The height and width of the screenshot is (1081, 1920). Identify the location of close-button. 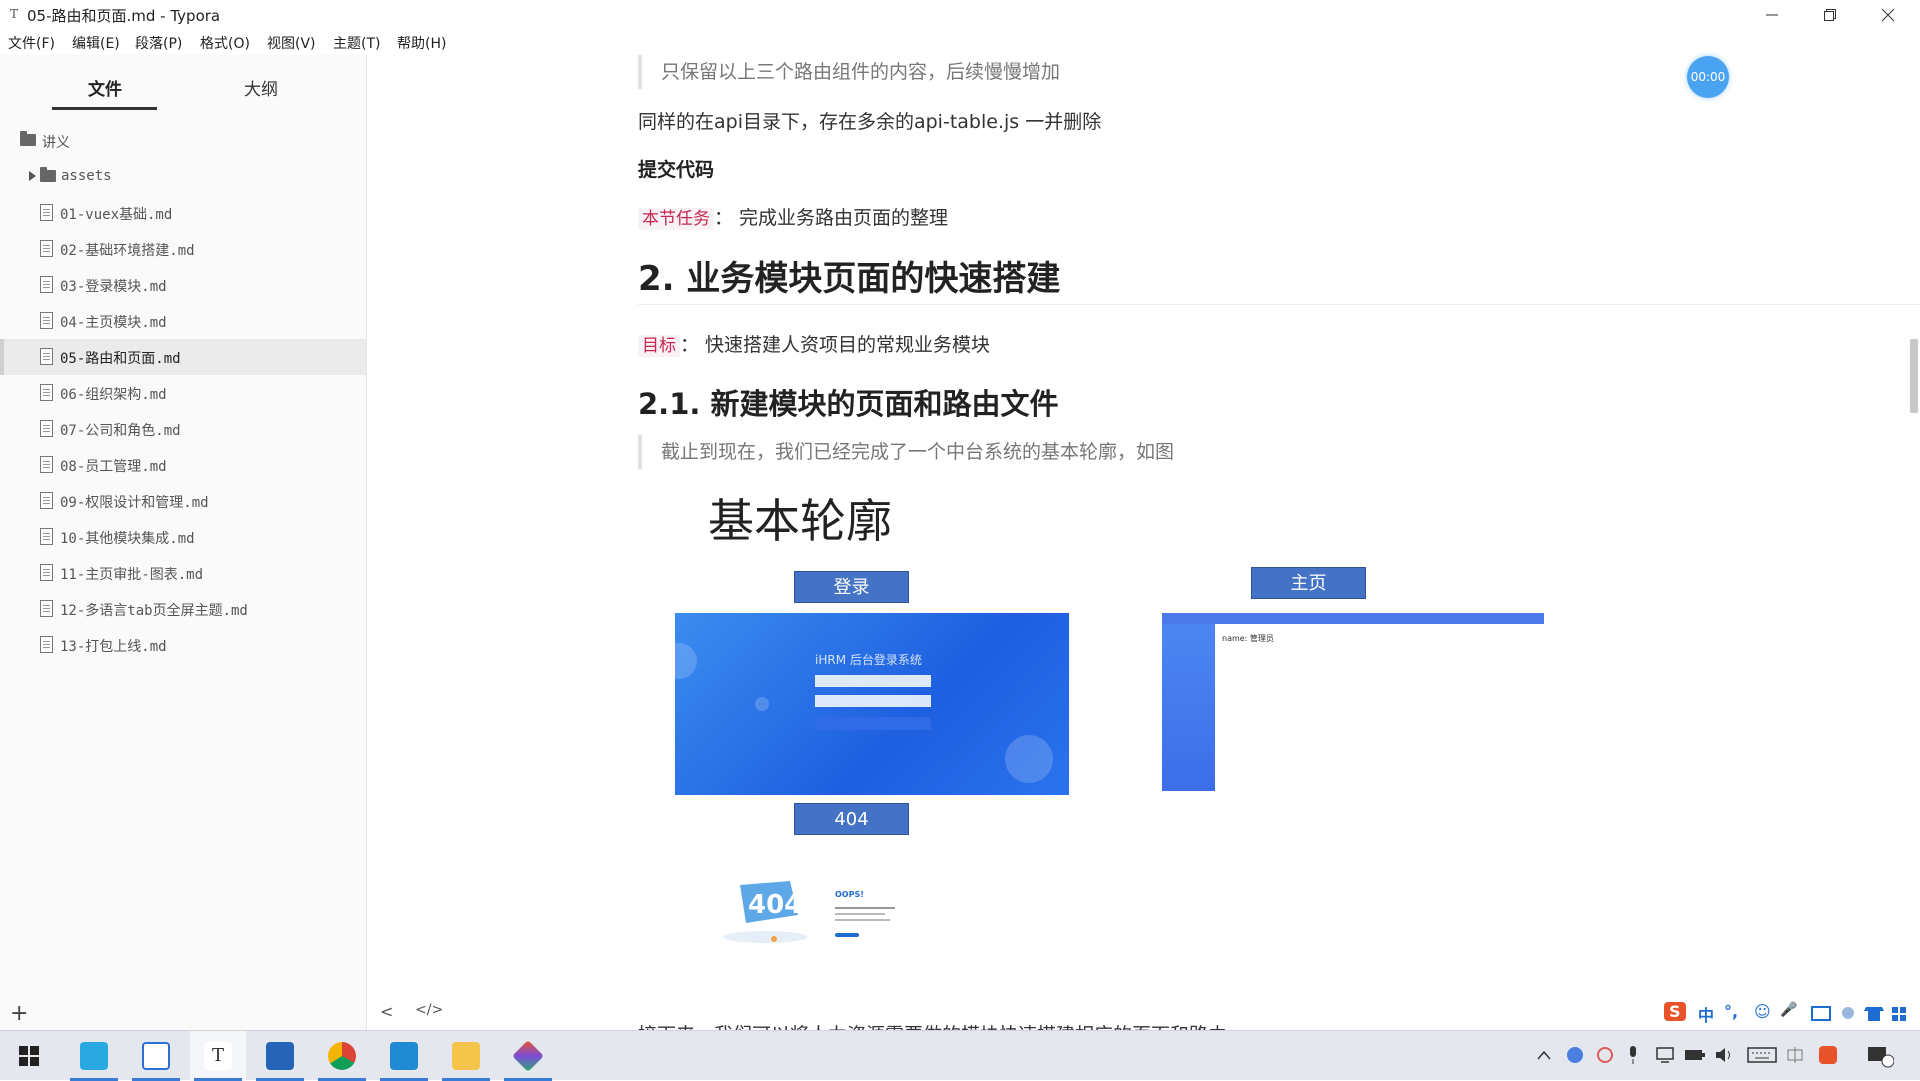
(1888, 14).